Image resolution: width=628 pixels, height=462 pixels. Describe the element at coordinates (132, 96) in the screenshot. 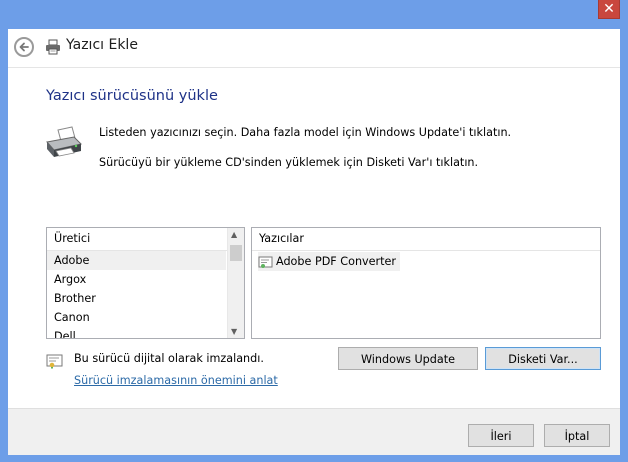

I see `page-title: Yazıcı sürücüsünü yükle` at that location.